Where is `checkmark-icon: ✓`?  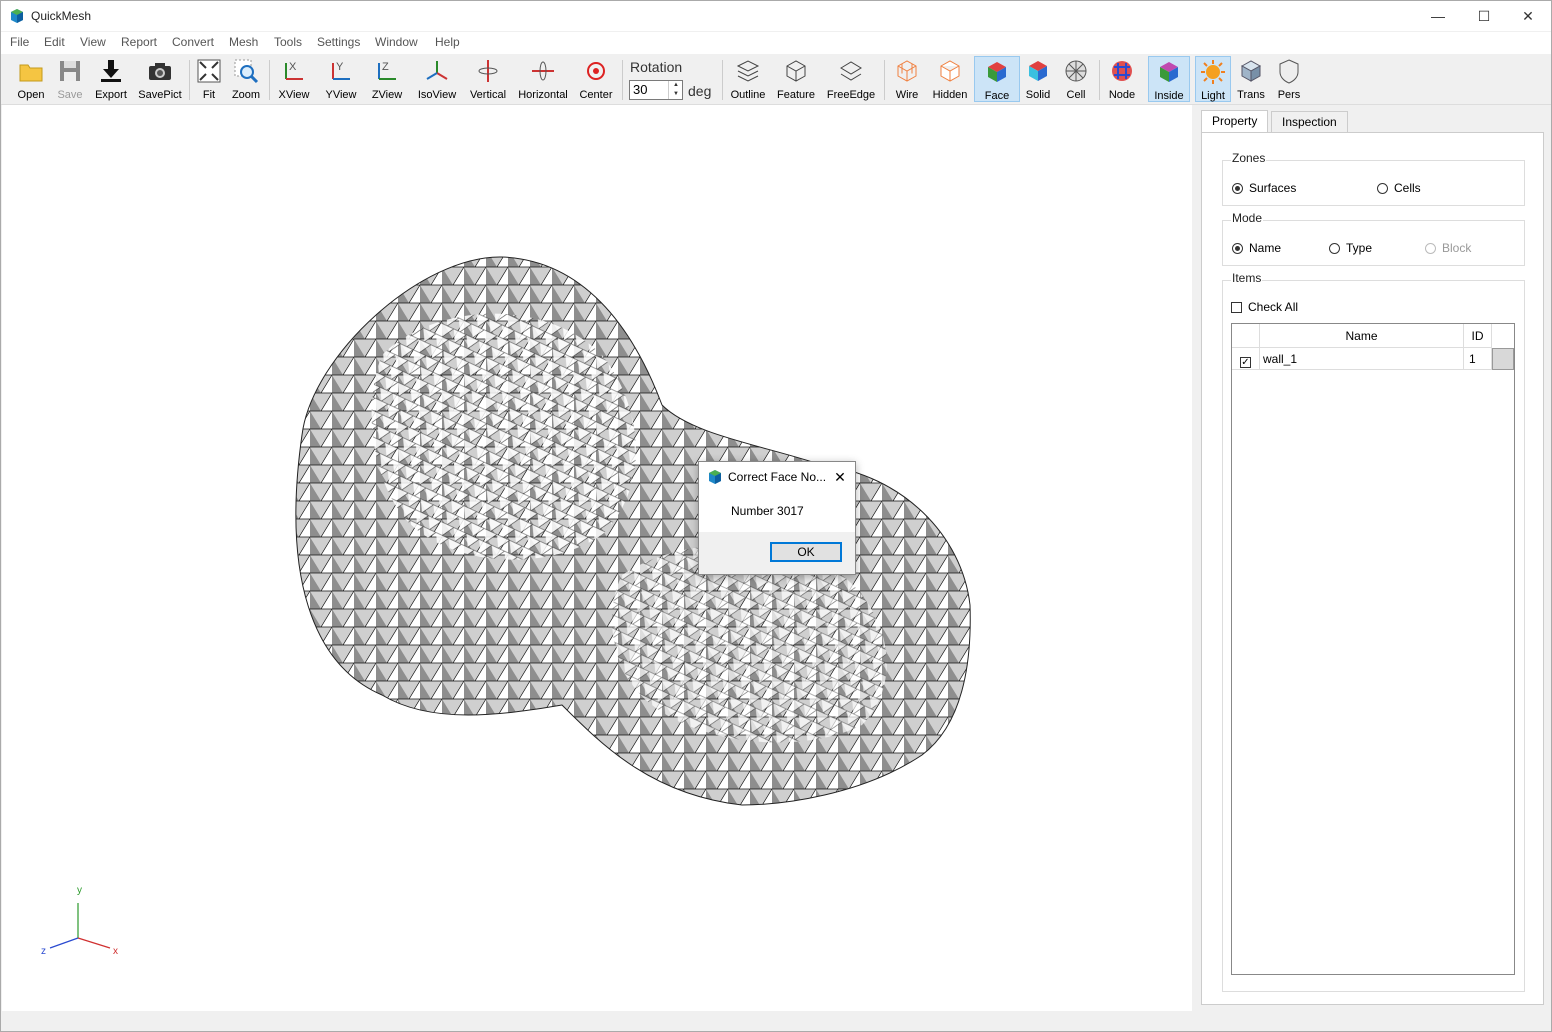
checkmark-icon: ✓ is located at coordinates (1245, 362).